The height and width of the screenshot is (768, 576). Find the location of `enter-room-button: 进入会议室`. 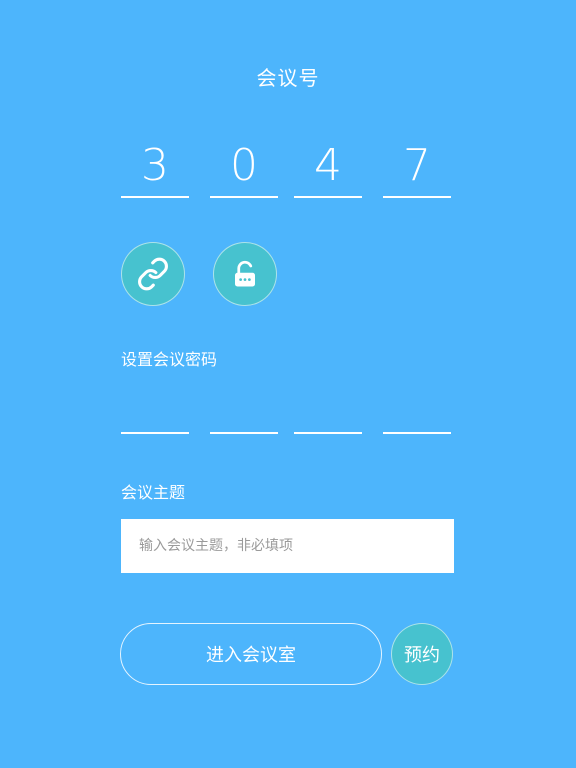

enter-room-button: 进入会议室 is located at coordinates (251, 654).